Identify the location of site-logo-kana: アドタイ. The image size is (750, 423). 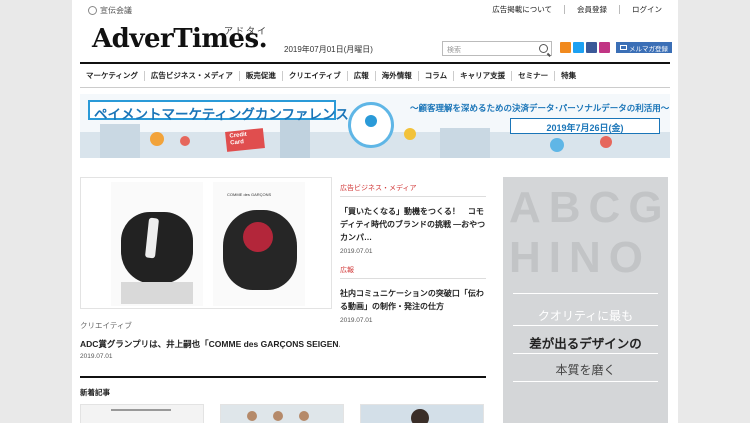
(246, 31).